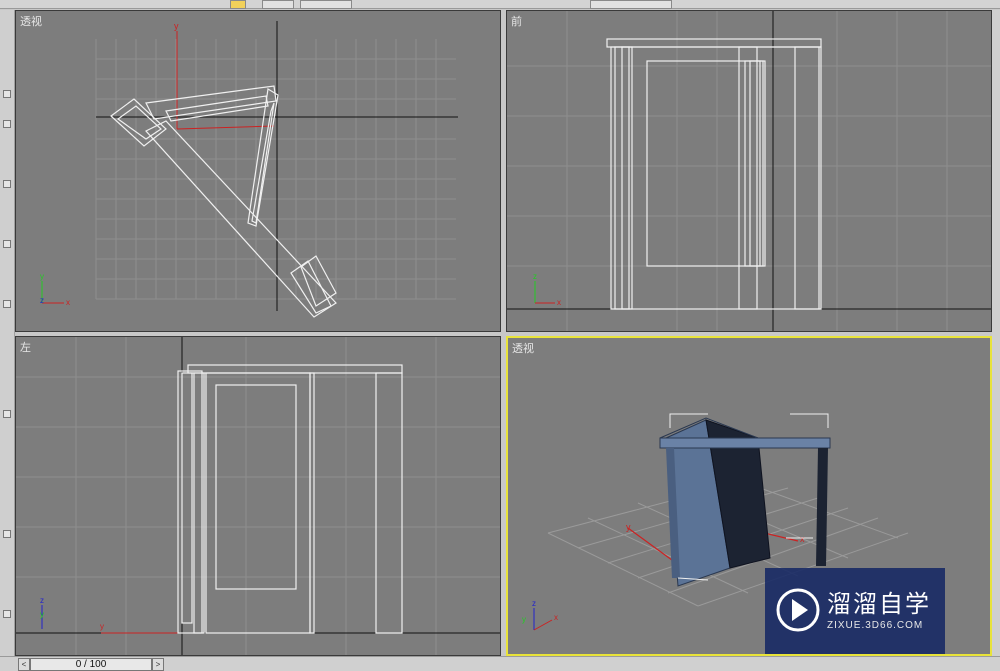 The image size is (1000, 671). I want to click on watermark-logo: 溜溜自学 ZIXUE.3D66.COM, so click(855, 611).